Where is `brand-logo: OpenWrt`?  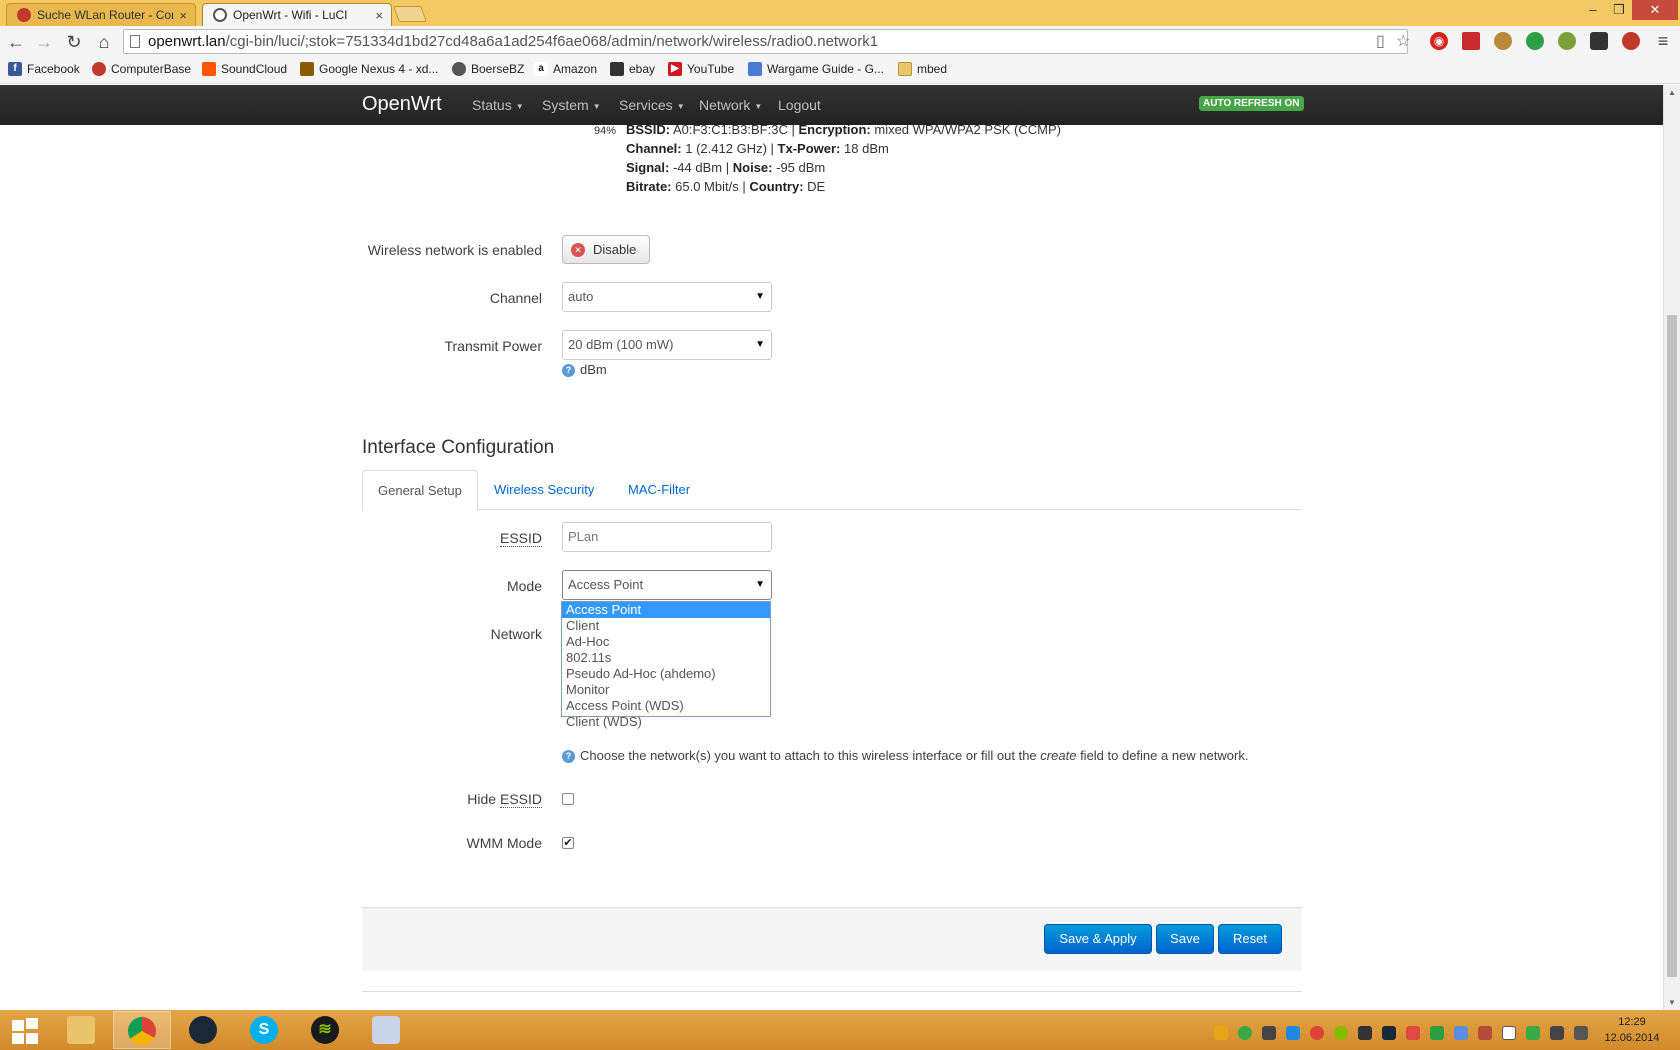 brand-logo: OpenWrt is located at coordinates (402, 104).